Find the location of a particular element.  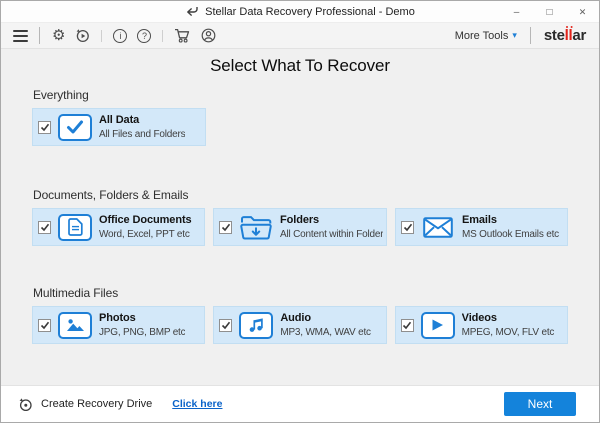

card-subtitle: MP3, WMA, WAV etc is located at coordinates (325, 332).